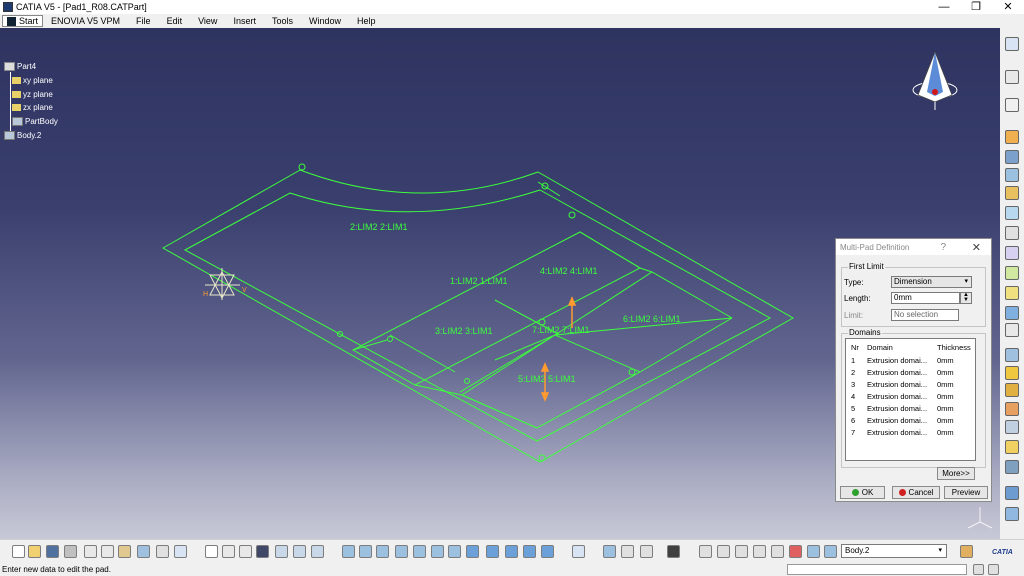  Describe the element at coordinates (777, 551) in the screenshot. I see `update-icon` at that location.